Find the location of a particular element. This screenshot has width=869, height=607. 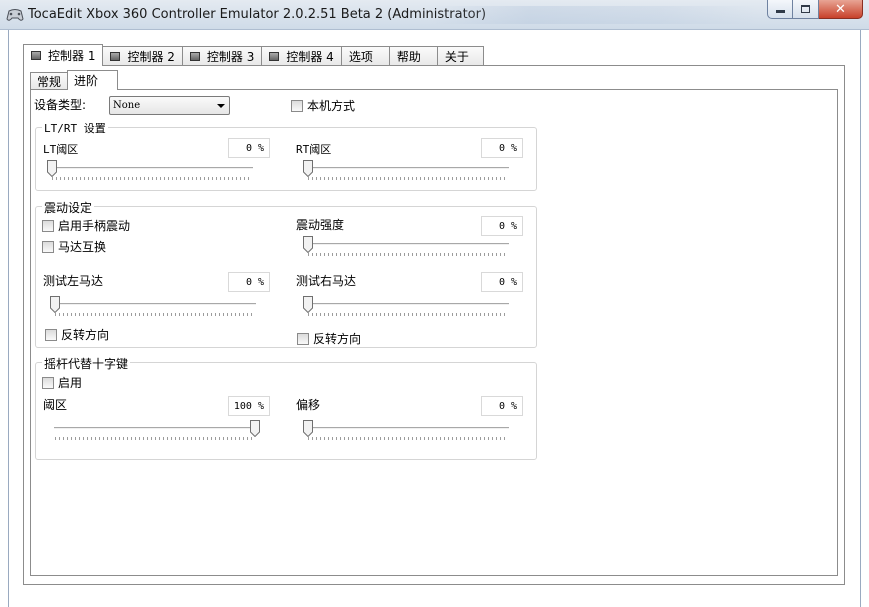

settings-subtabs: 常规 进阶 is located at coordinates (74, 80).